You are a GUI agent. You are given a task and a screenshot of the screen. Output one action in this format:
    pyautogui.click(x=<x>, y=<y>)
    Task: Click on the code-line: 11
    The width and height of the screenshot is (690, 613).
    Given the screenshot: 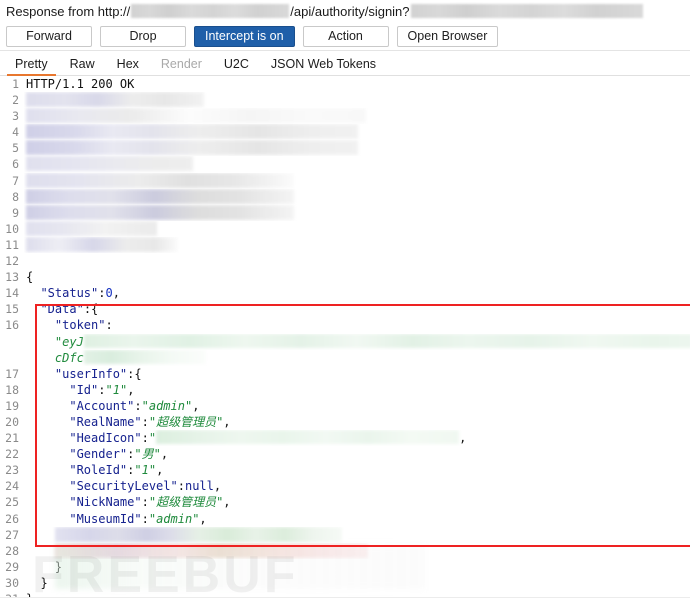 What is the action you would take?
    pyautogui.click(x=345, y=244)
    